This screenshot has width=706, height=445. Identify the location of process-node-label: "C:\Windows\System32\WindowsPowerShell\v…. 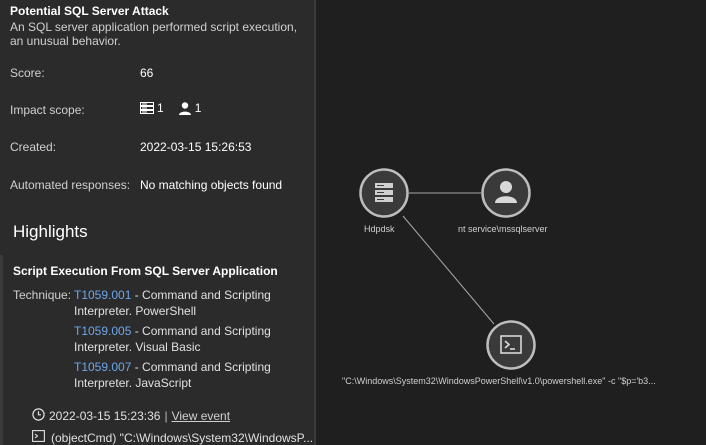
(499, 381).